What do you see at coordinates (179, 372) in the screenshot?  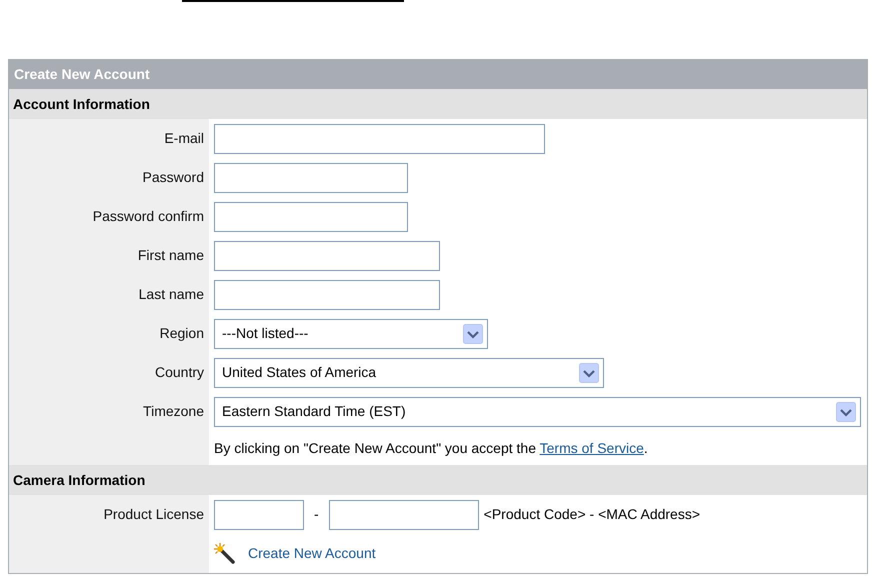 I see `field-label: Country` at bounding box center [179, 372].